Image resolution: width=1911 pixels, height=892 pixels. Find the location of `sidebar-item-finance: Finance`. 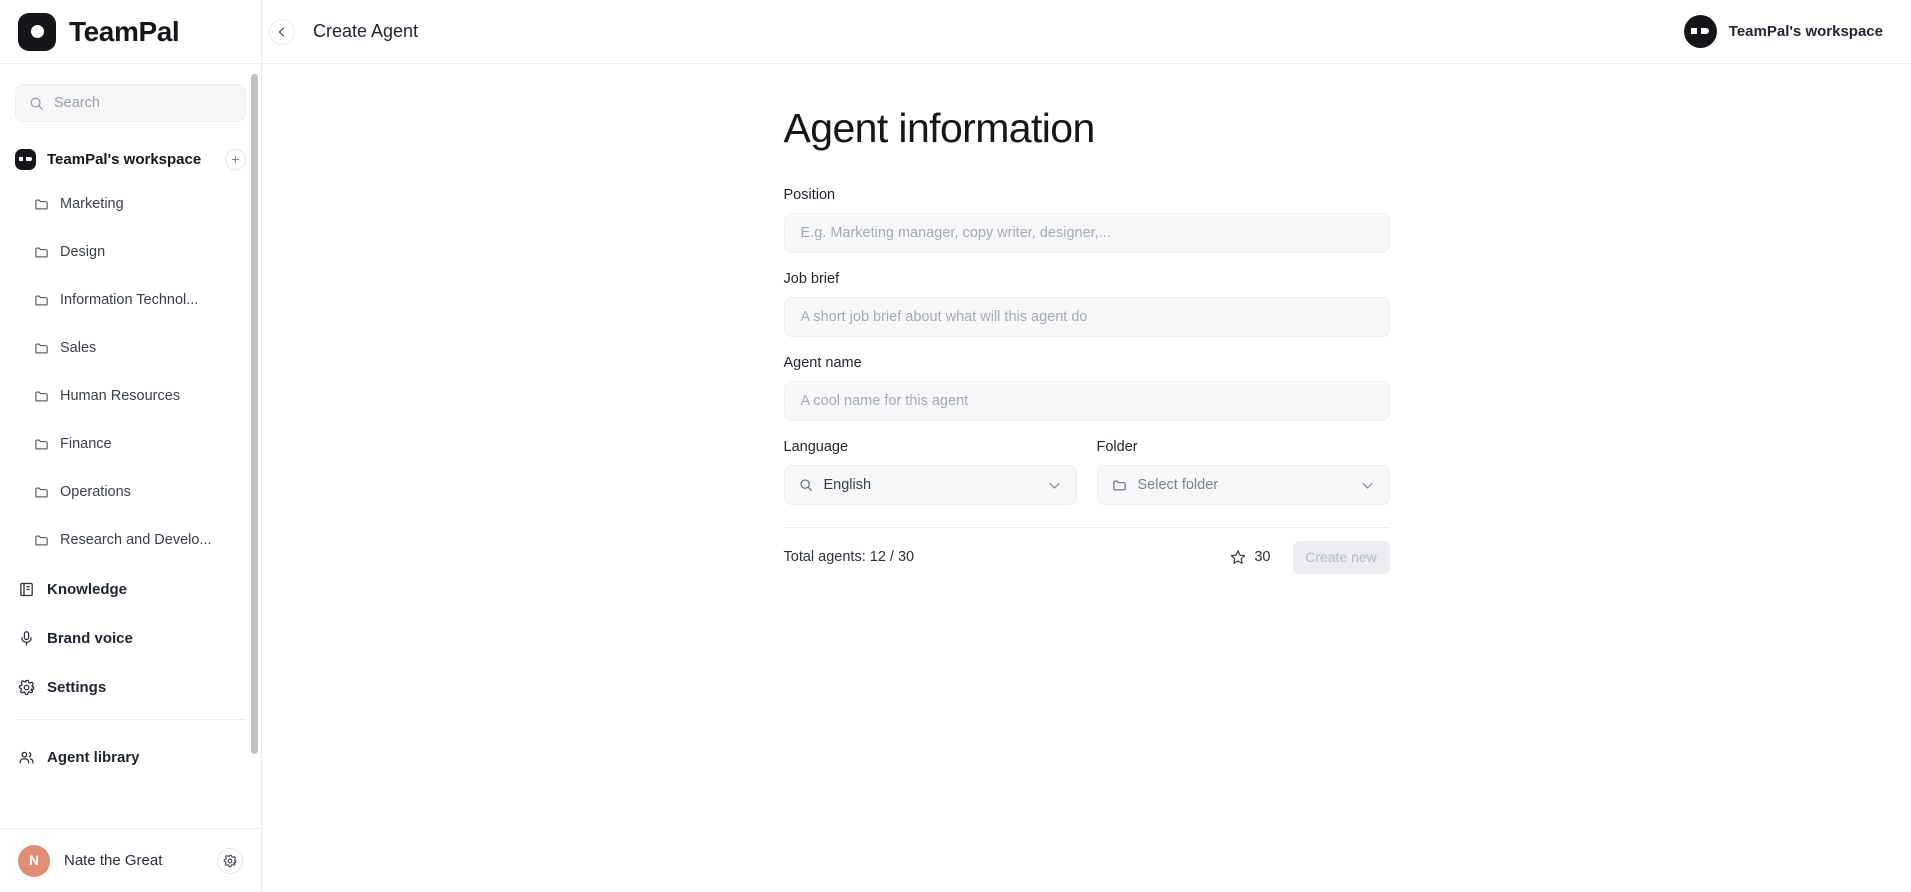

sidebar-item-finance: Finance is located at coordinates (130, 444).